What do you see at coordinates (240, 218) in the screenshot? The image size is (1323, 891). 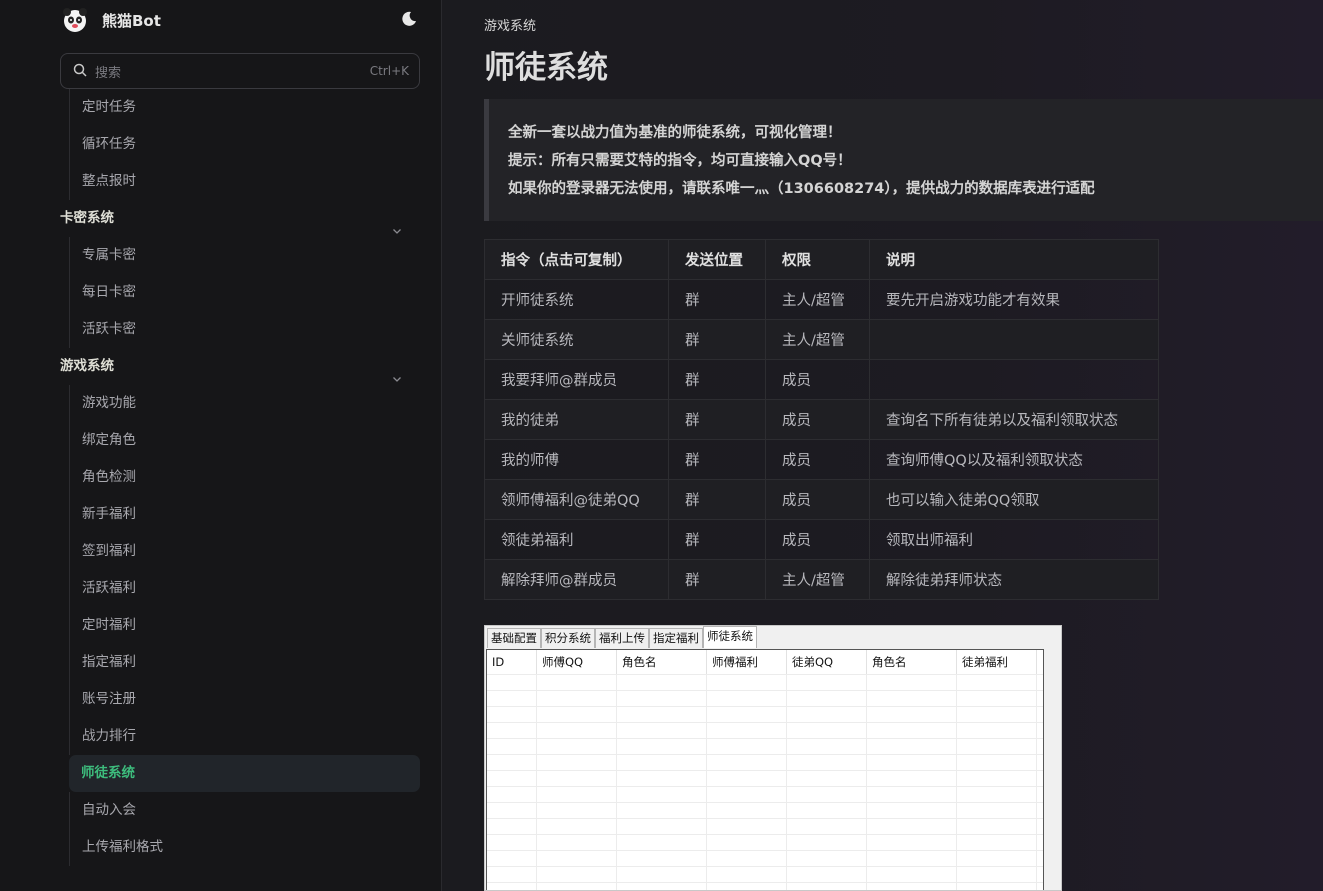 I see `sidebar-group-card: 卡密系统` at bounding box center [240, 218].